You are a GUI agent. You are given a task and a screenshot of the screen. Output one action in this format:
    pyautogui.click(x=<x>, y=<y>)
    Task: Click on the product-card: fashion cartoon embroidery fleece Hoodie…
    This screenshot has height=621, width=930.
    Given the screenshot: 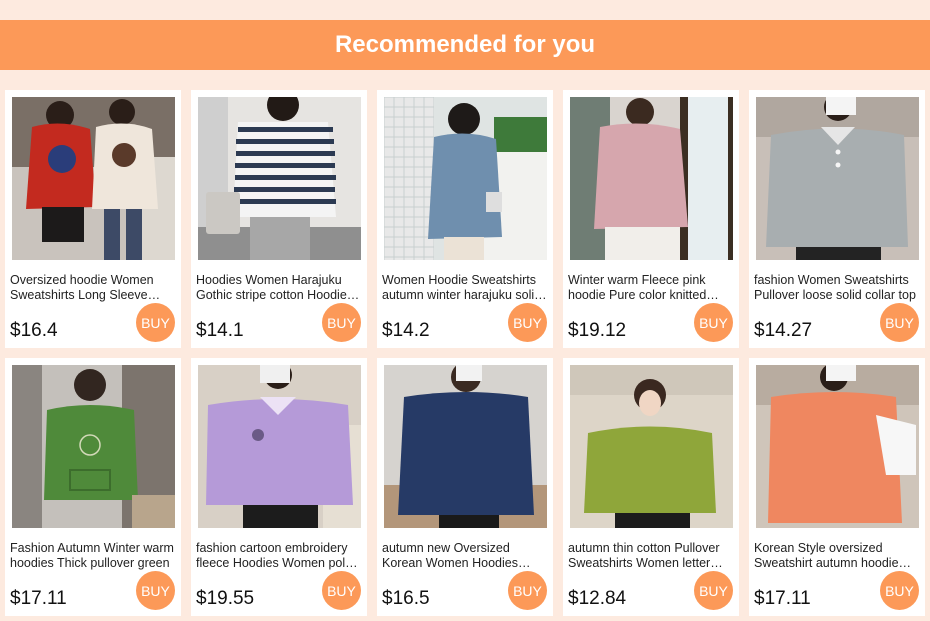 What is the action you would take?
    pyautogui.click(x=279, y=487)
    